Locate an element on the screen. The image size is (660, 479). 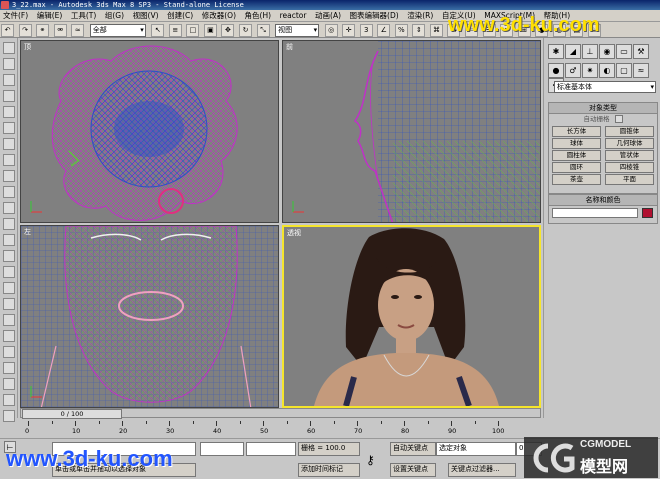
add-time-tag-button: 添加时间标记 is located at coordinates (329, 470).